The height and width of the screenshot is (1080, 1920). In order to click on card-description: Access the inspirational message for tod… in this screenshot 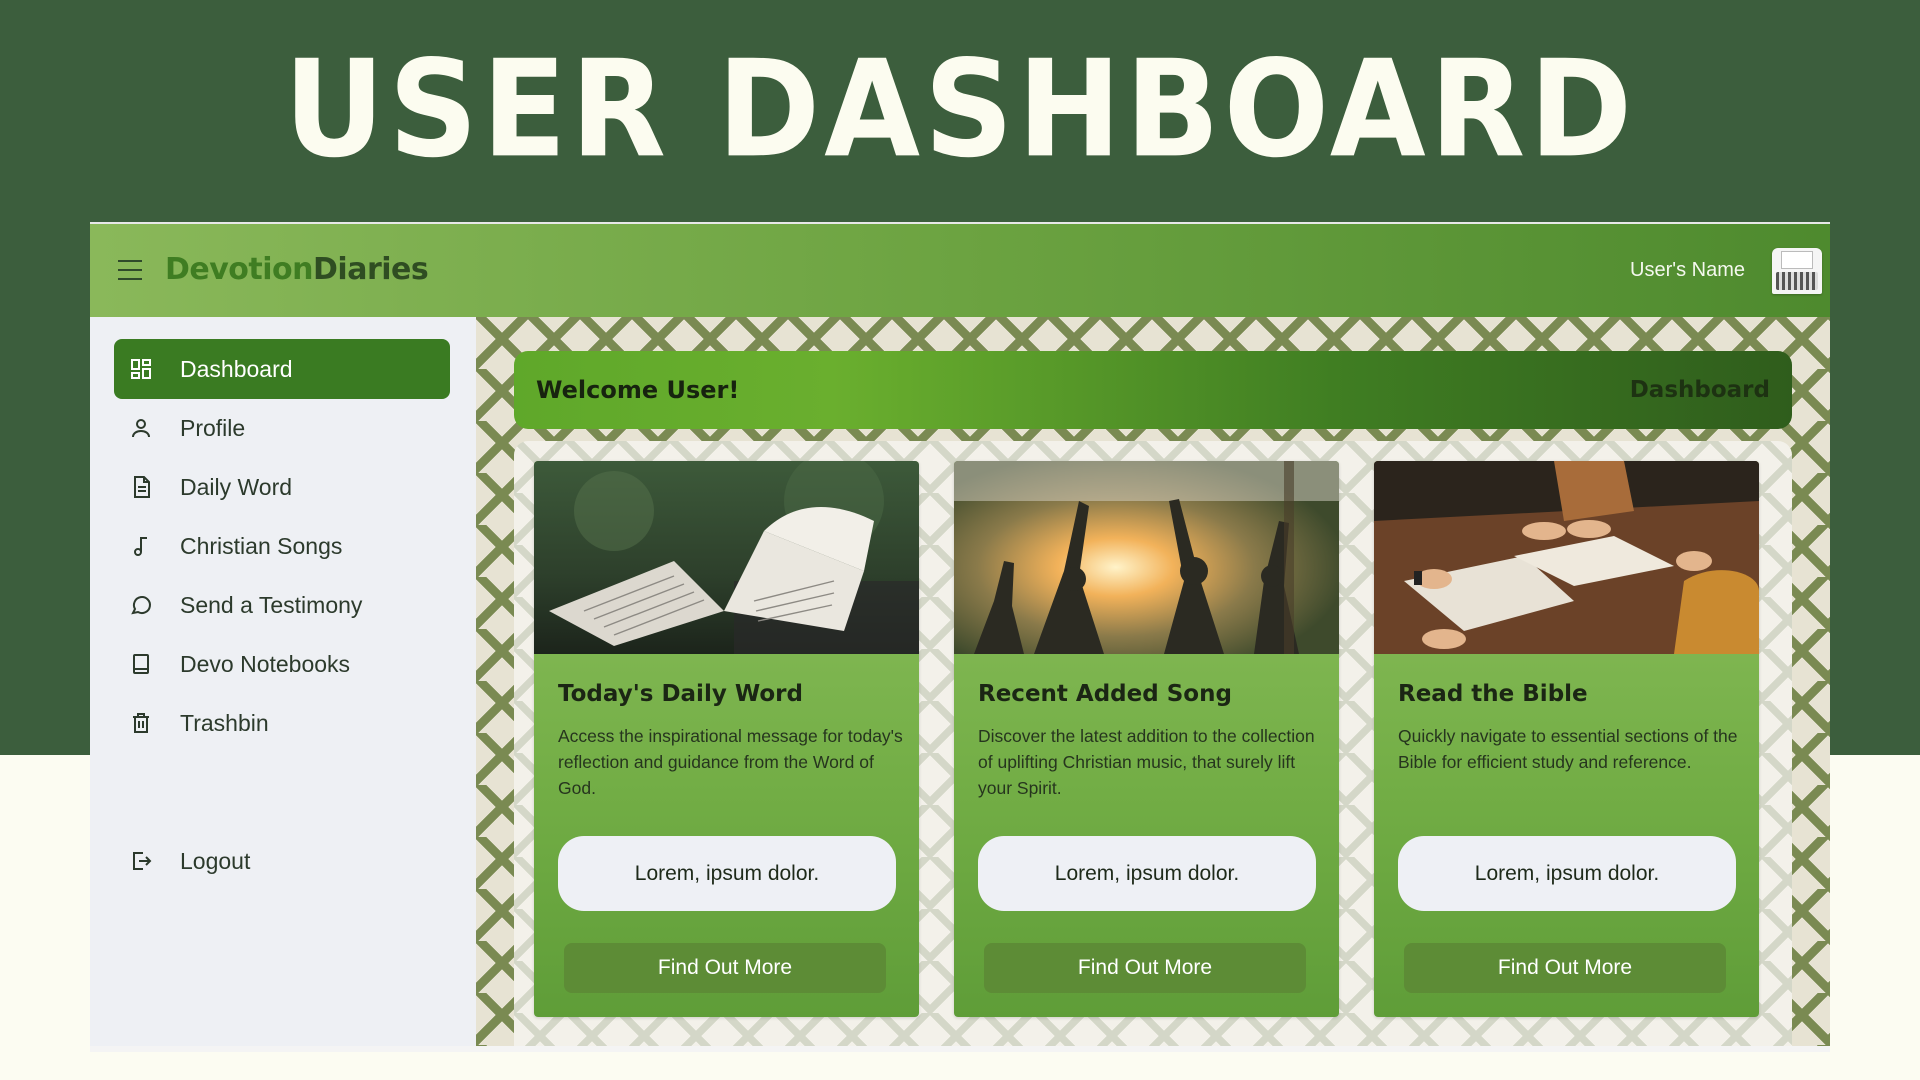, I will do `click(730, 762)`.